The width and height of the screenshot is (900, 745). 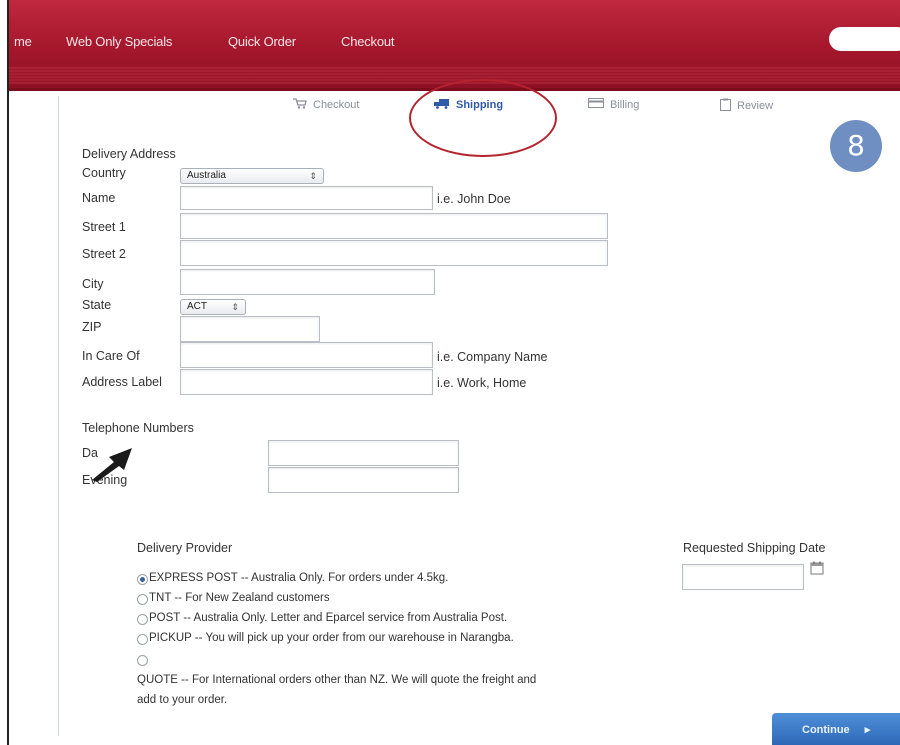 I want to click on play-arrow-icon: ▸, so click(x=867, y=730).